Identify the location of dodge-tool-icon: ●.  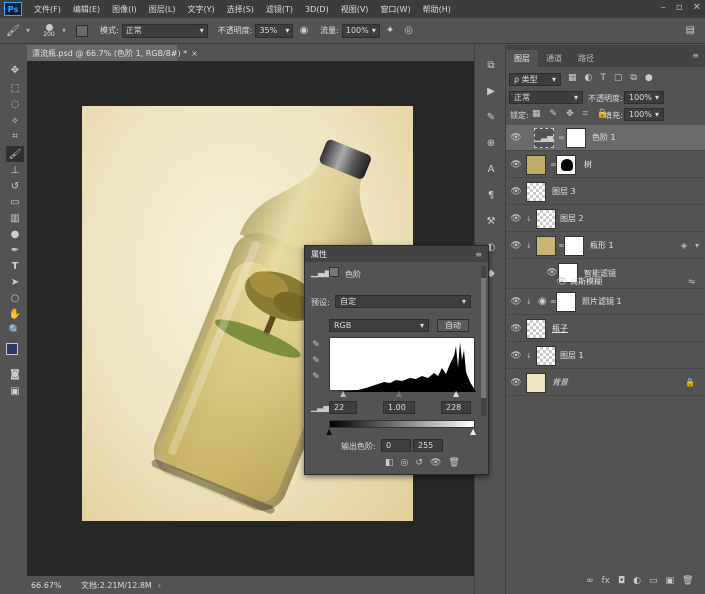
(15, 234).